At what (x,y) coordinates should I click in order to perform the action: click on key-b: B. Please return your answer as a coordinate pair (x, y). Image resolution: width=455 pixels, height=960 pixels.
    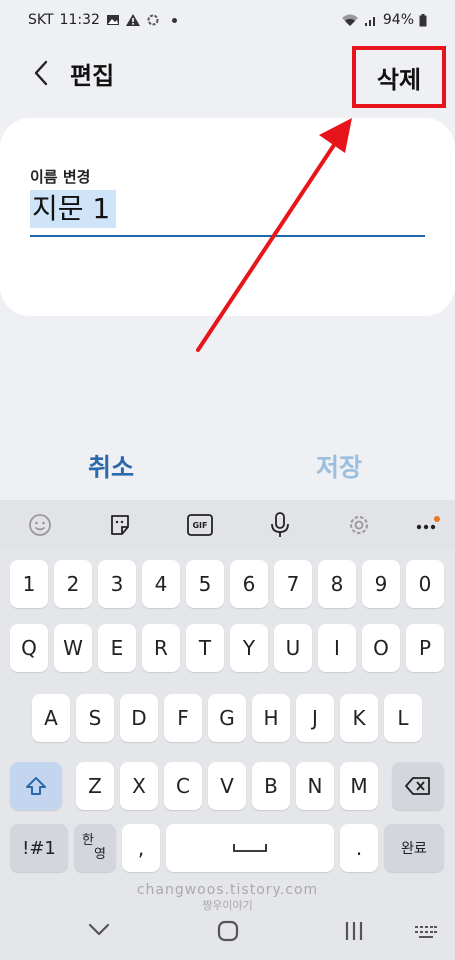
    Looking at the image, I should click on (271, 786).